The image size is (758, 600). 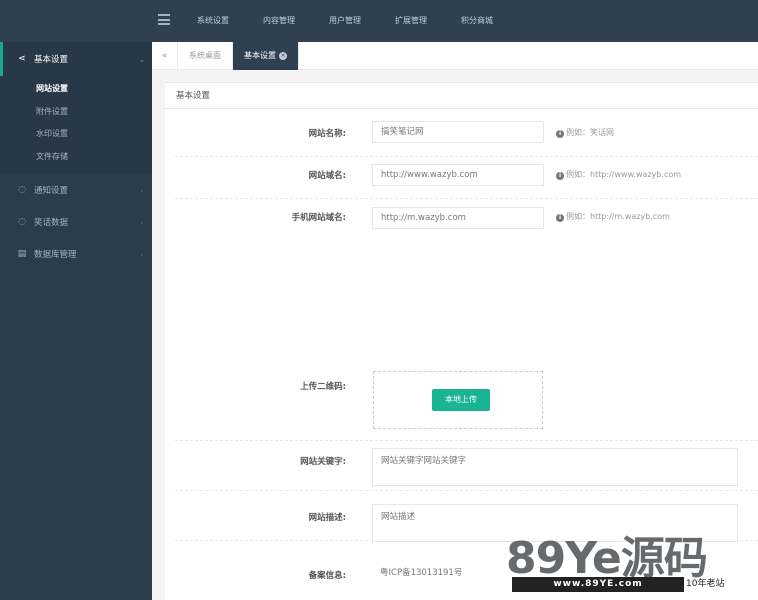 I want to click on topnav-item-content: 内容管理, so click(x=279, y=21).